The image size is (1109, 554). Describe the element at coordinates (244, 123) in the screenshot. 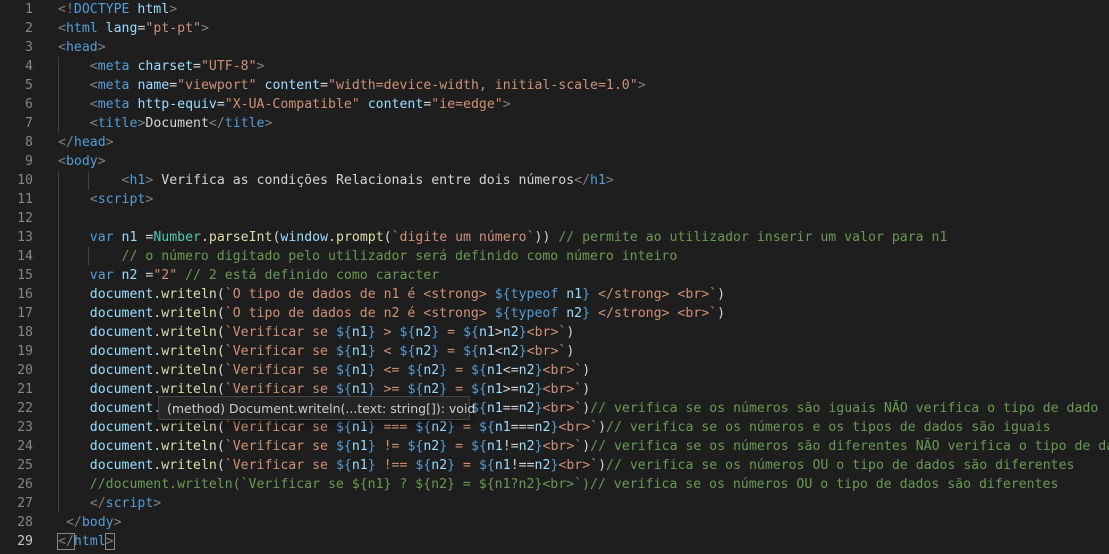

I see `code-token: title` at that location.